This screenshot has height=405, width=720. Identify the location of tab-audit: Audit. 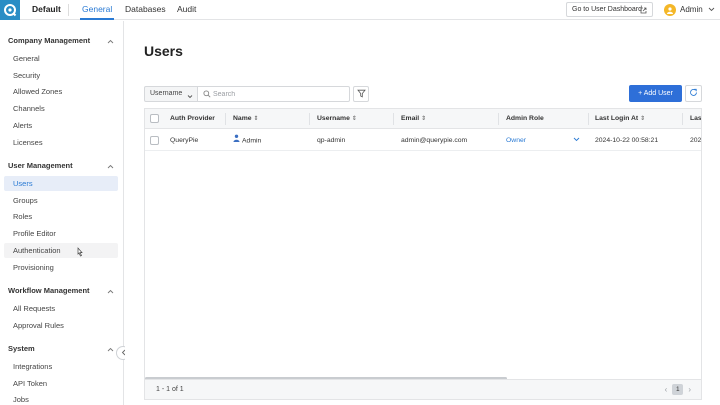
(186, 10).